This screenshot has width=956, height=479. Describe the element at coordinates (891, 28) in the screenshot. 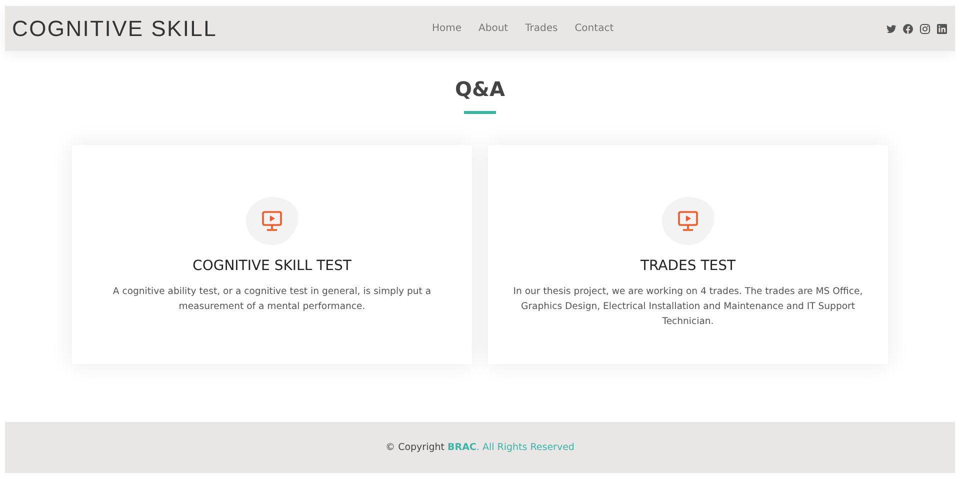

I see `twitter-bird-icon` at that location.